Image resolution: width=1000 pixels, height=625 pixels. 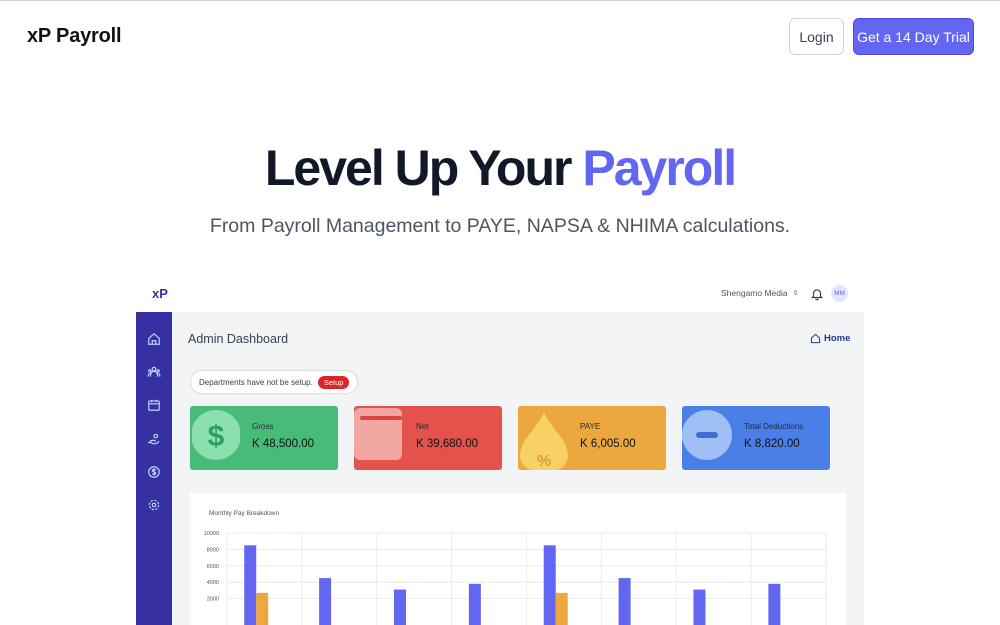 What do you see at coordinates (74, 36) in the screenshot?
I see `brand-logo: xP Payroll` at bounding box center [74, 36].